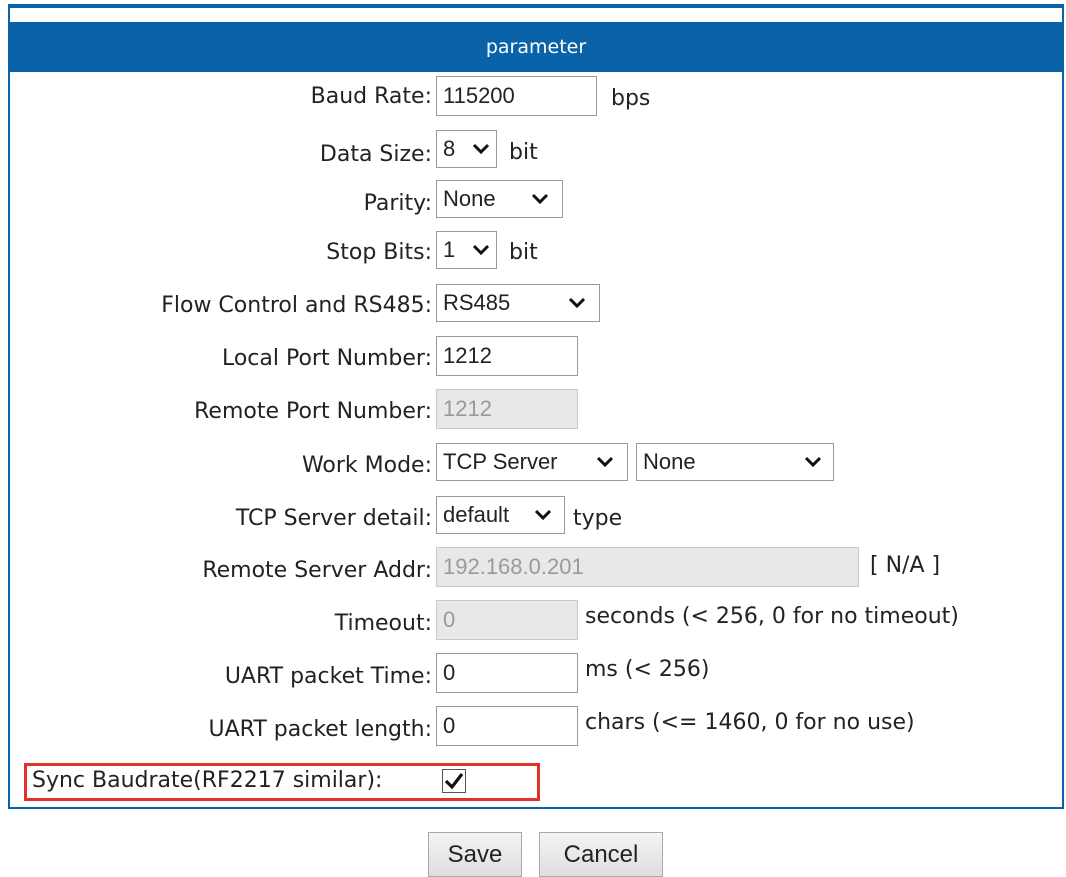 The width and height of the screenshot is (1066, 877). I want to click on panel-header: parameter, so click(536, 47).